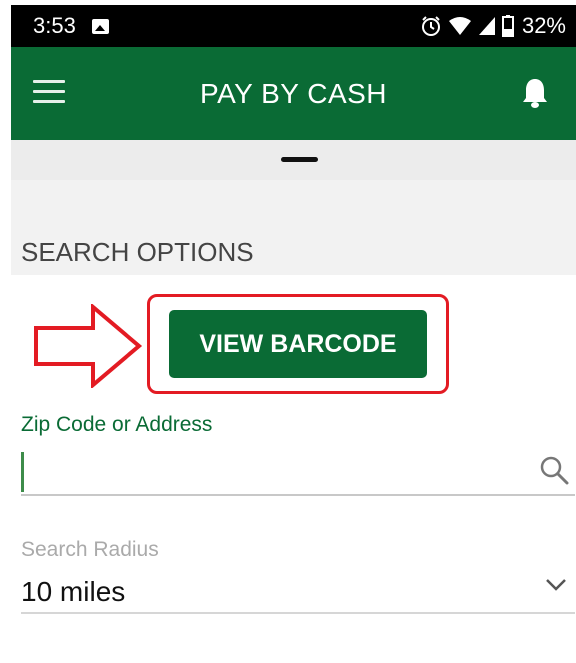 This screenshot has height=663, width=576. Describe the element at coordinates (430, 26) in the screenshot. I see `alarm-icon` at that location.